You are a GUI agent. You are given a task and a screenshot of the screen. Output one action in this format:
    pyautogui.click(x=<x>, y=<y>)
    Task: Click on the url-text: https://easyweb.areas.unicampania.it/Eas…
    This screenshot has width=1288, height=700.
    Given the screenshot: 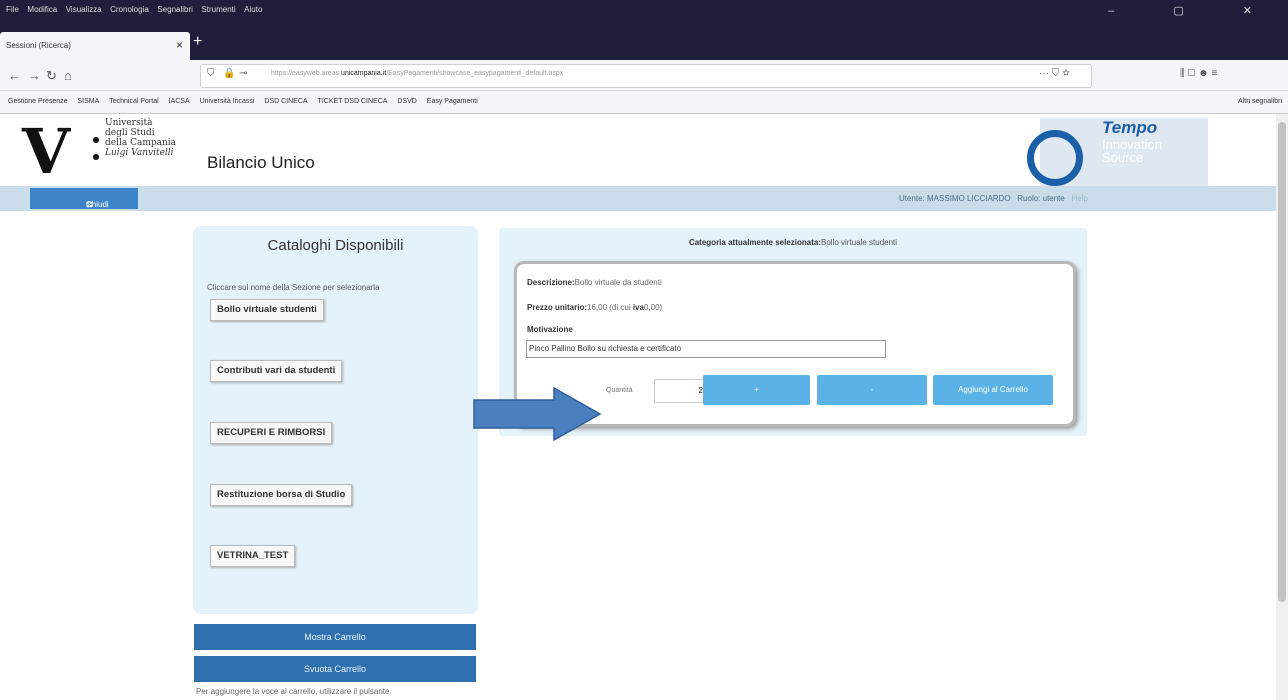 What is the action you would take?
    pyautogui.click(x=417, y=73)
    